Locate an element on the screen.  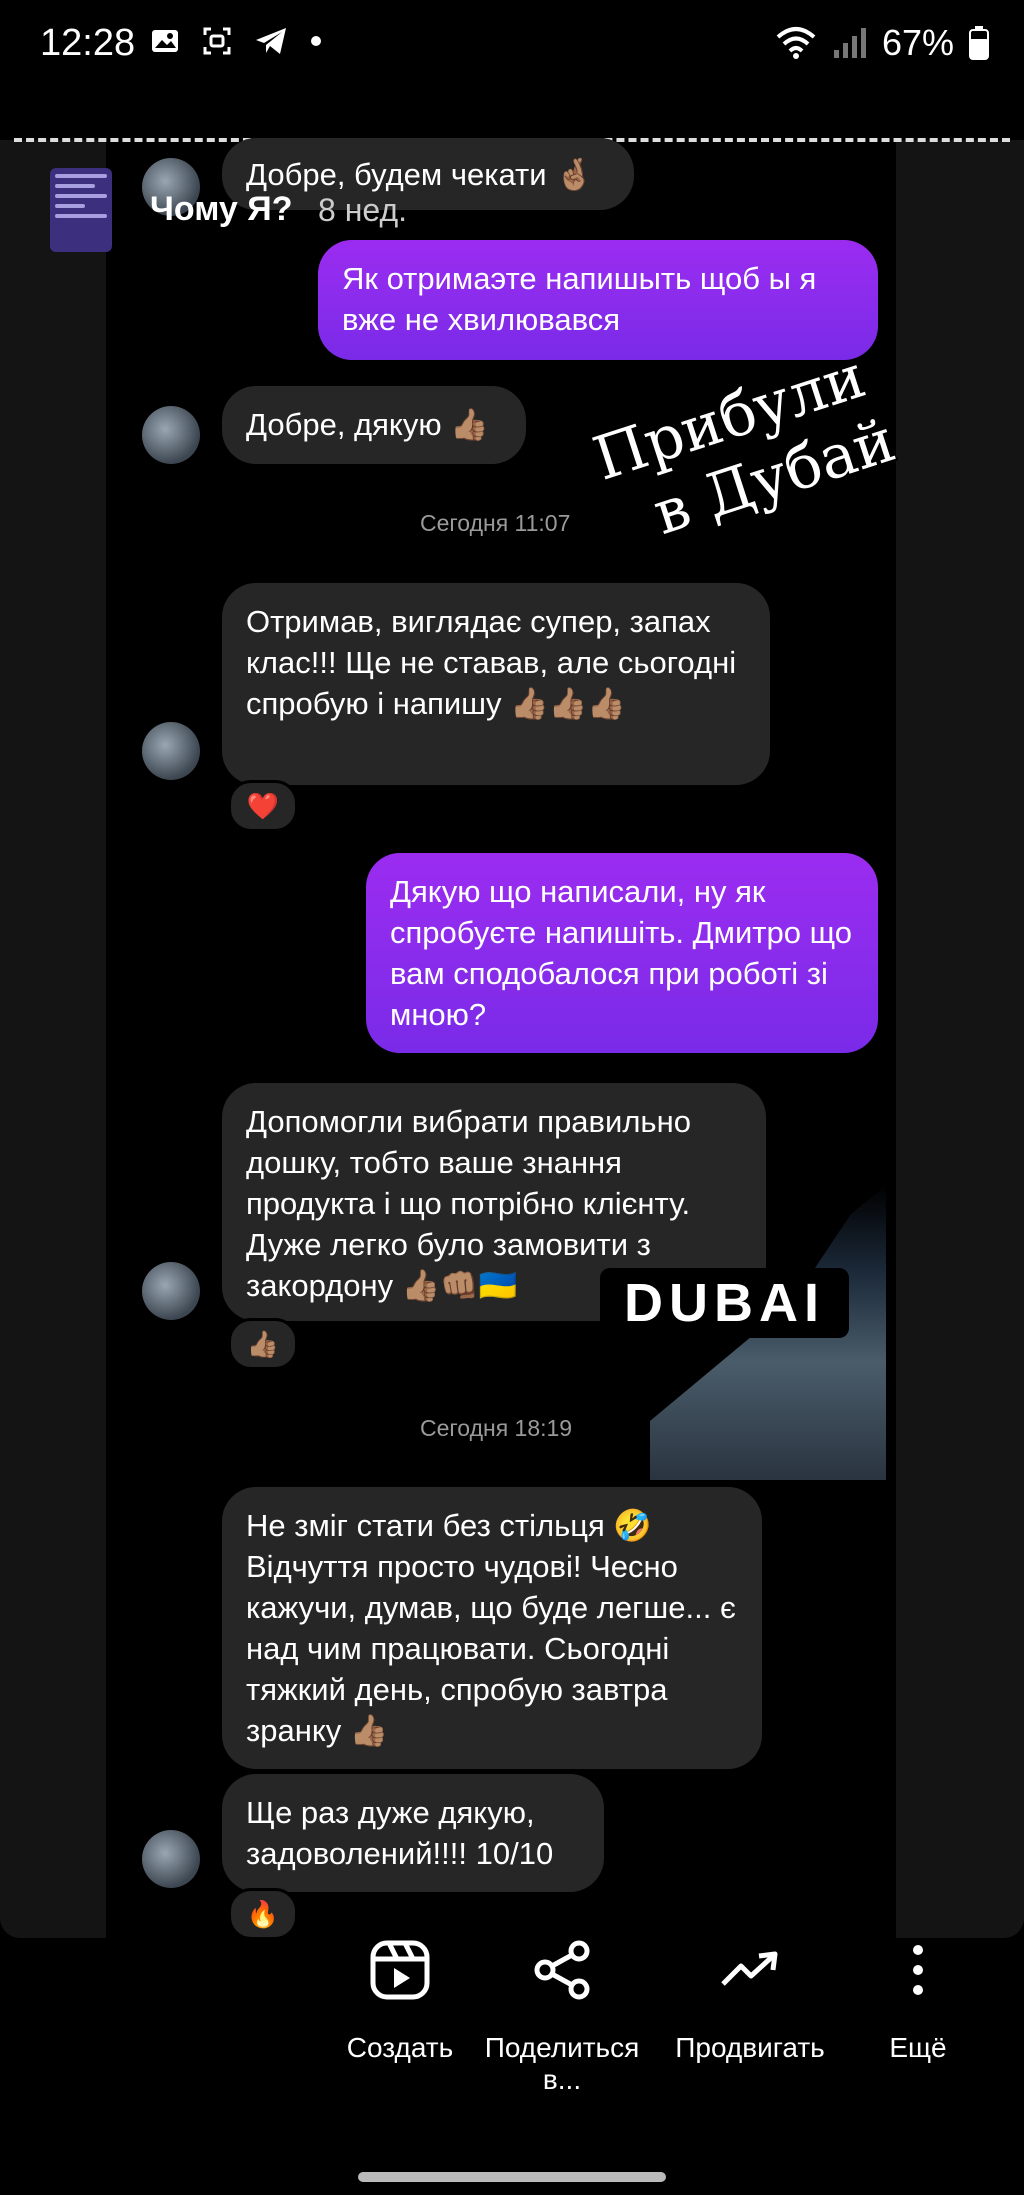
trend-up-icon is located at coordinates (749, 1968).